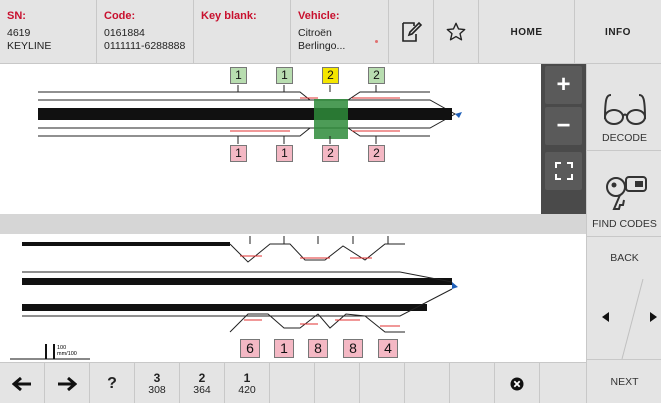 The height and width of the screenshot is (403, 661). I want to click on active-cut-highlight, so click(331, 119).